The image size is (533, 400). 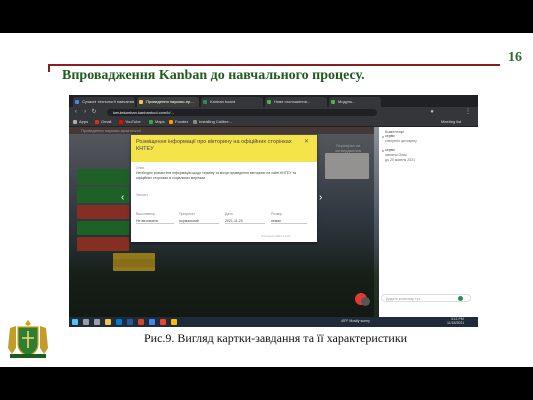 I want to click on priority-select: нормальний, so click(x=199, y=221).